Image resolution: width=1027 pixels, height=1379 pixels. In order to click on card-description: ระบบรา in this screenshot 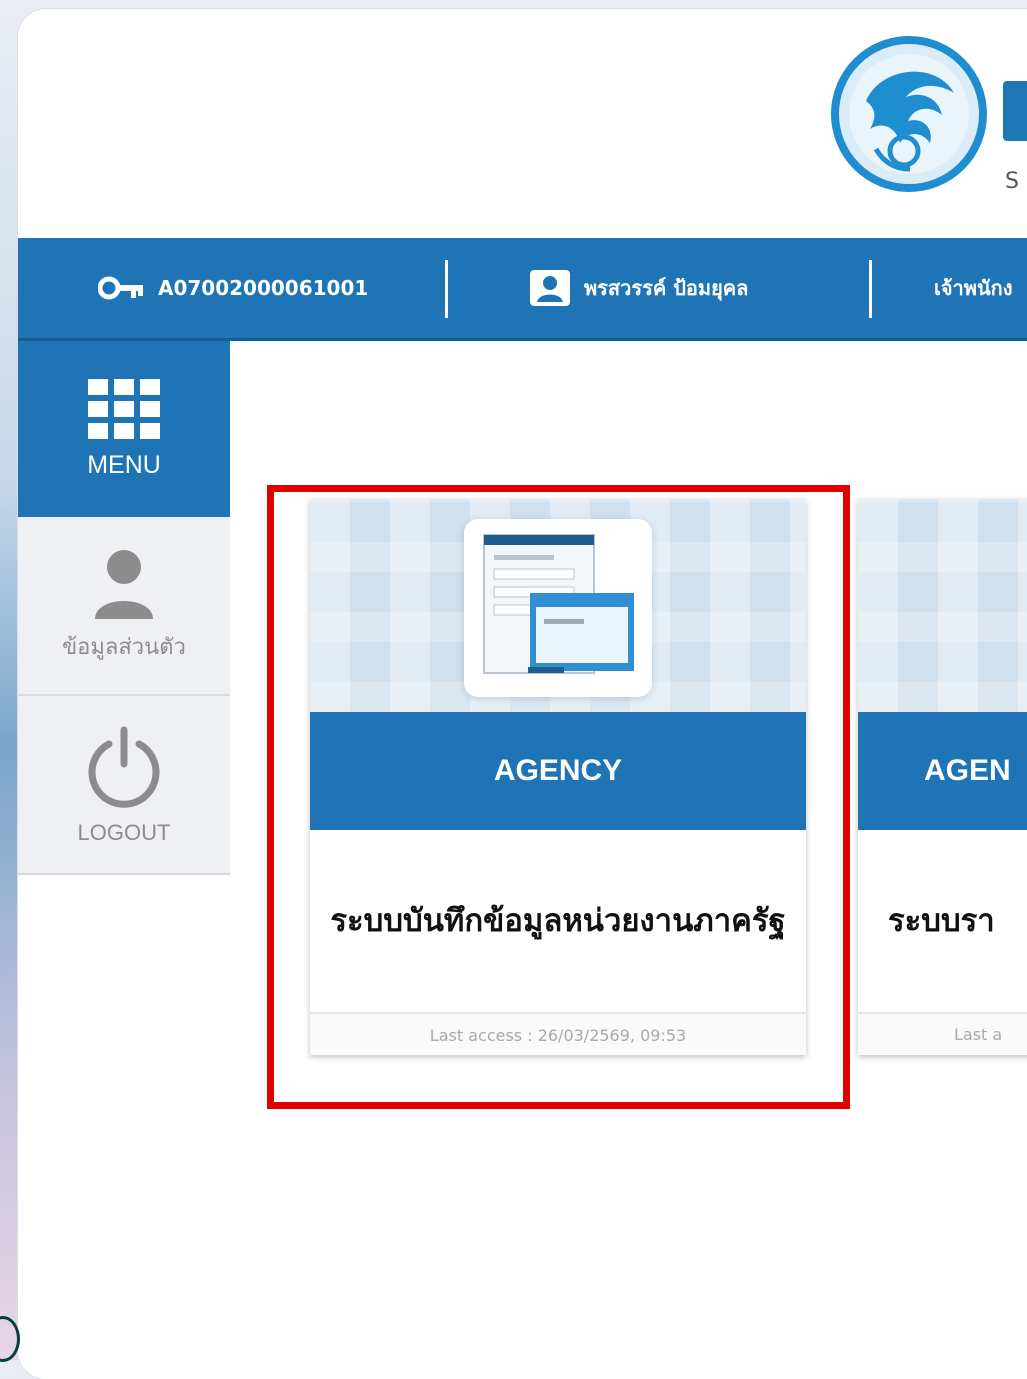, I will do `click(941, 920)`.